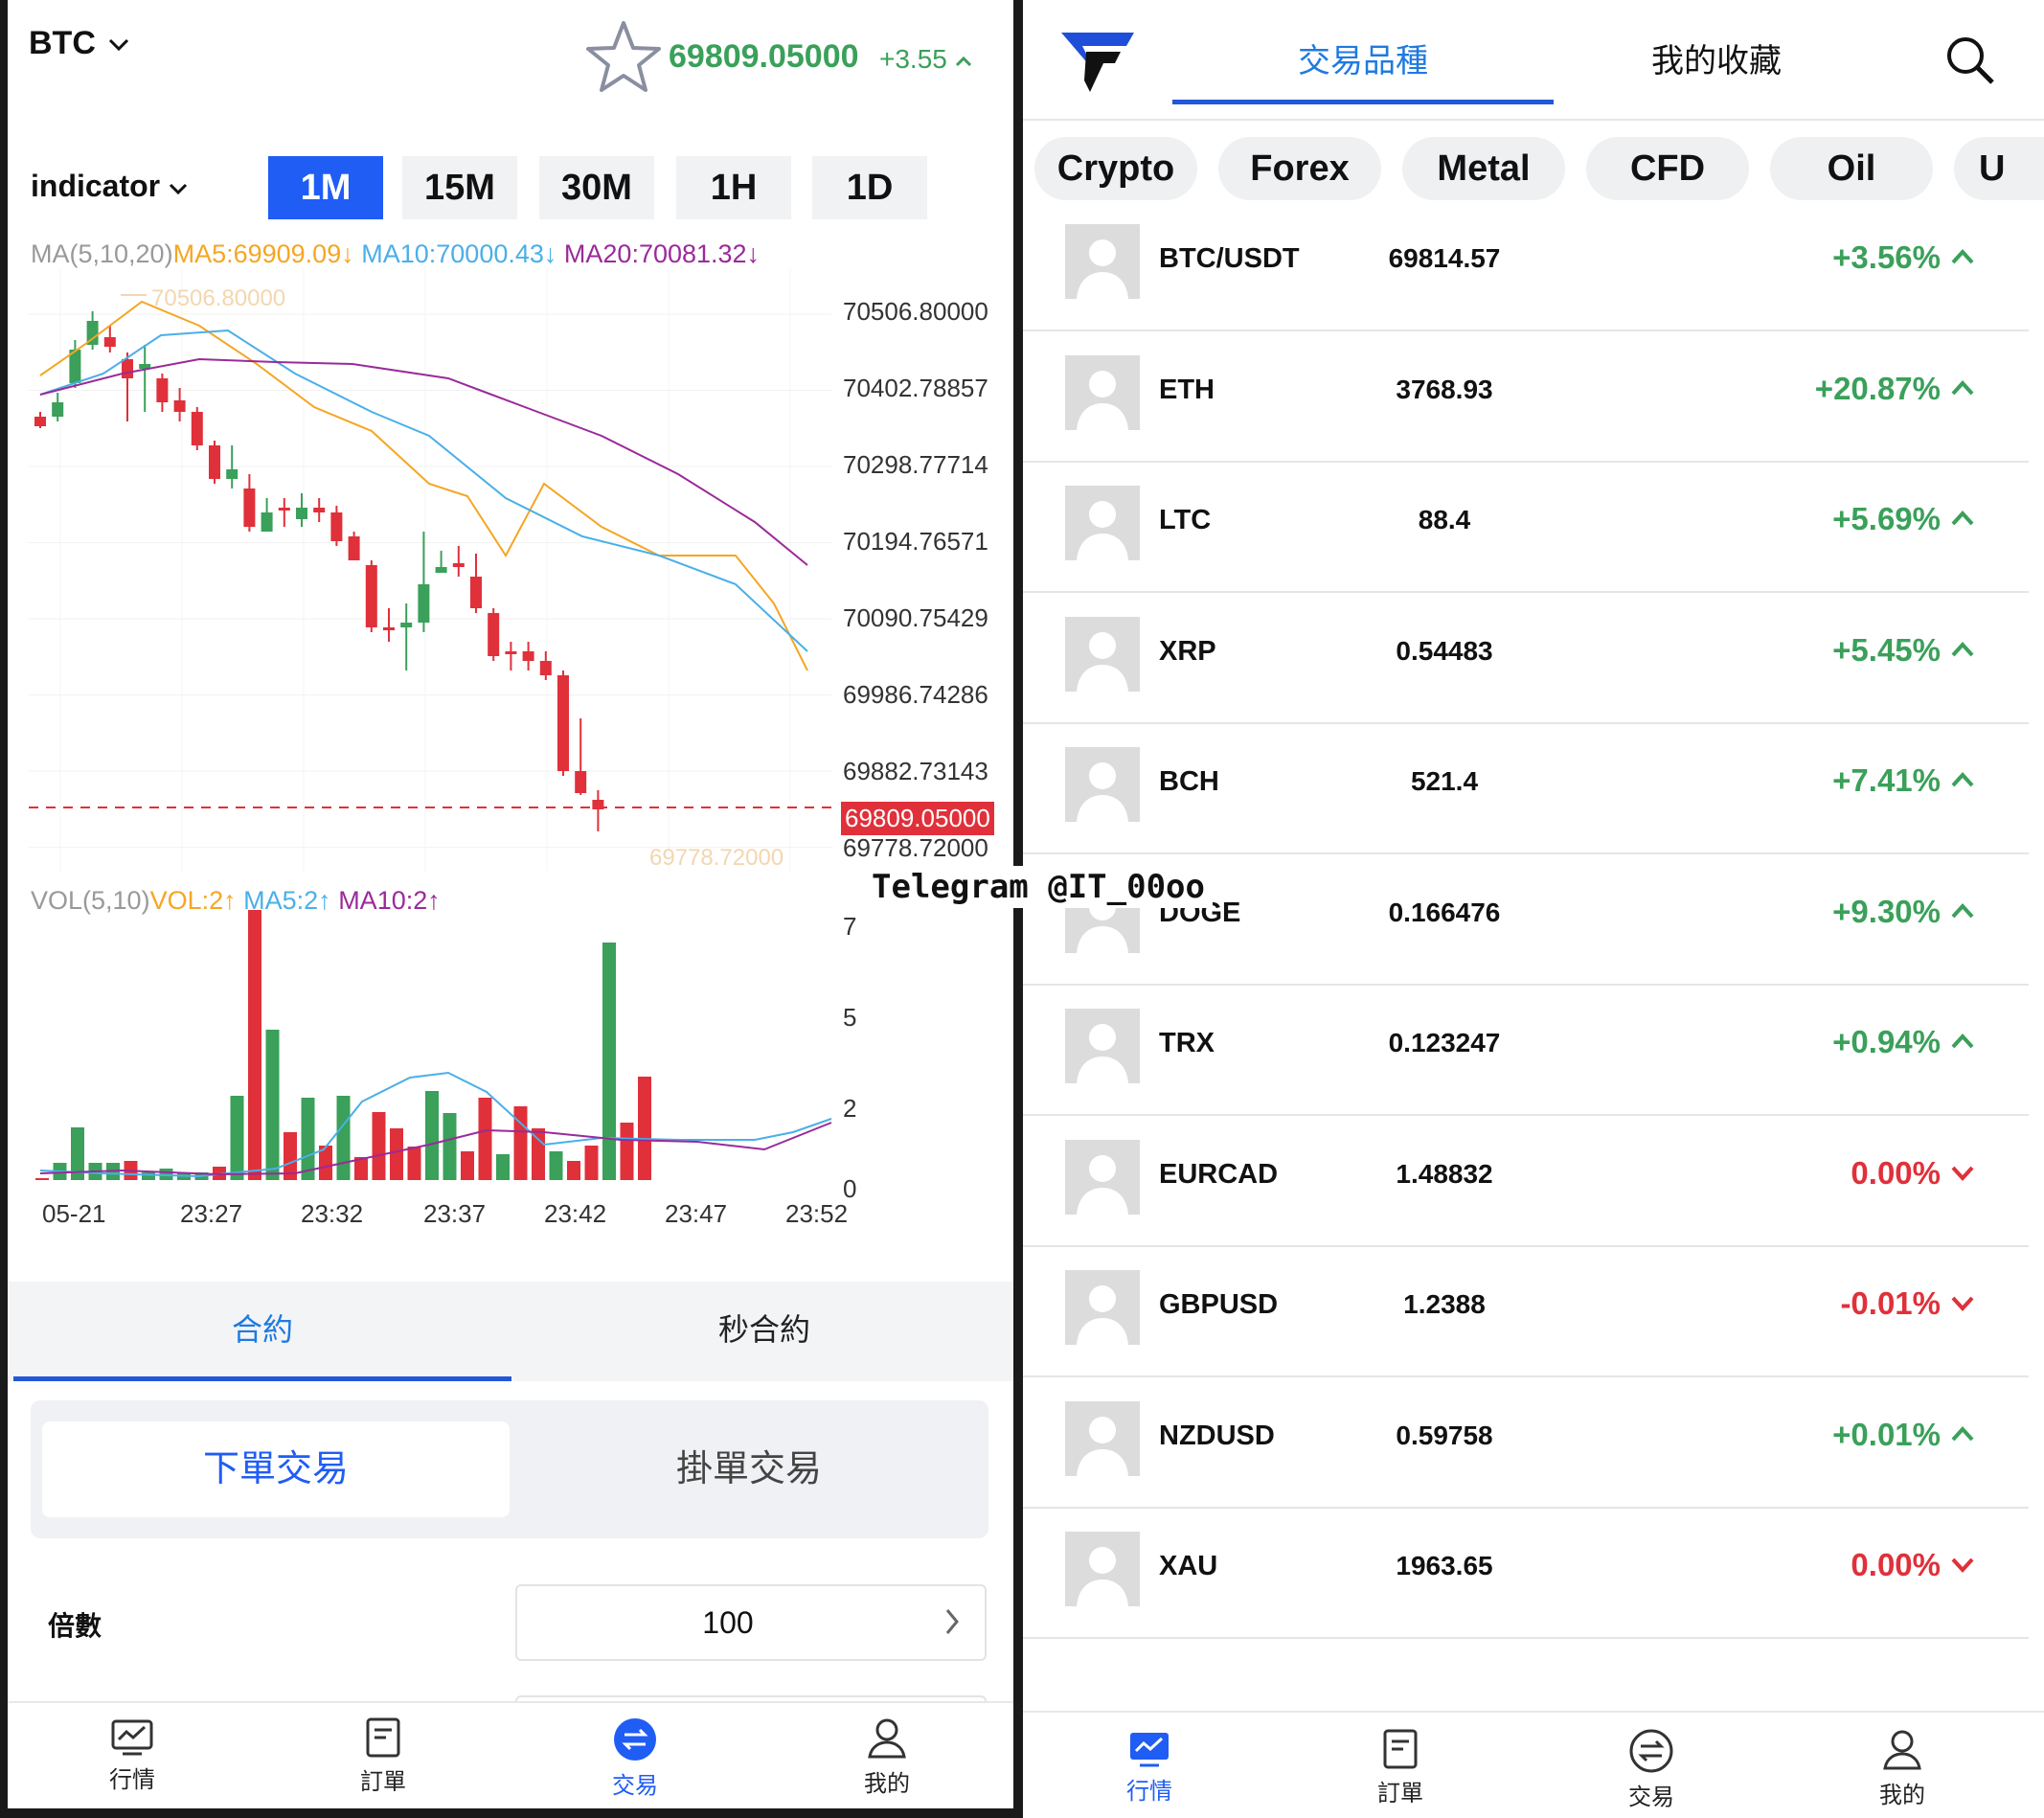 The width and height of the screenshot is (2044, 1818). Describe the element at coordinates (1097, 62) in the screenshot. I see `brand-logo` at that location.